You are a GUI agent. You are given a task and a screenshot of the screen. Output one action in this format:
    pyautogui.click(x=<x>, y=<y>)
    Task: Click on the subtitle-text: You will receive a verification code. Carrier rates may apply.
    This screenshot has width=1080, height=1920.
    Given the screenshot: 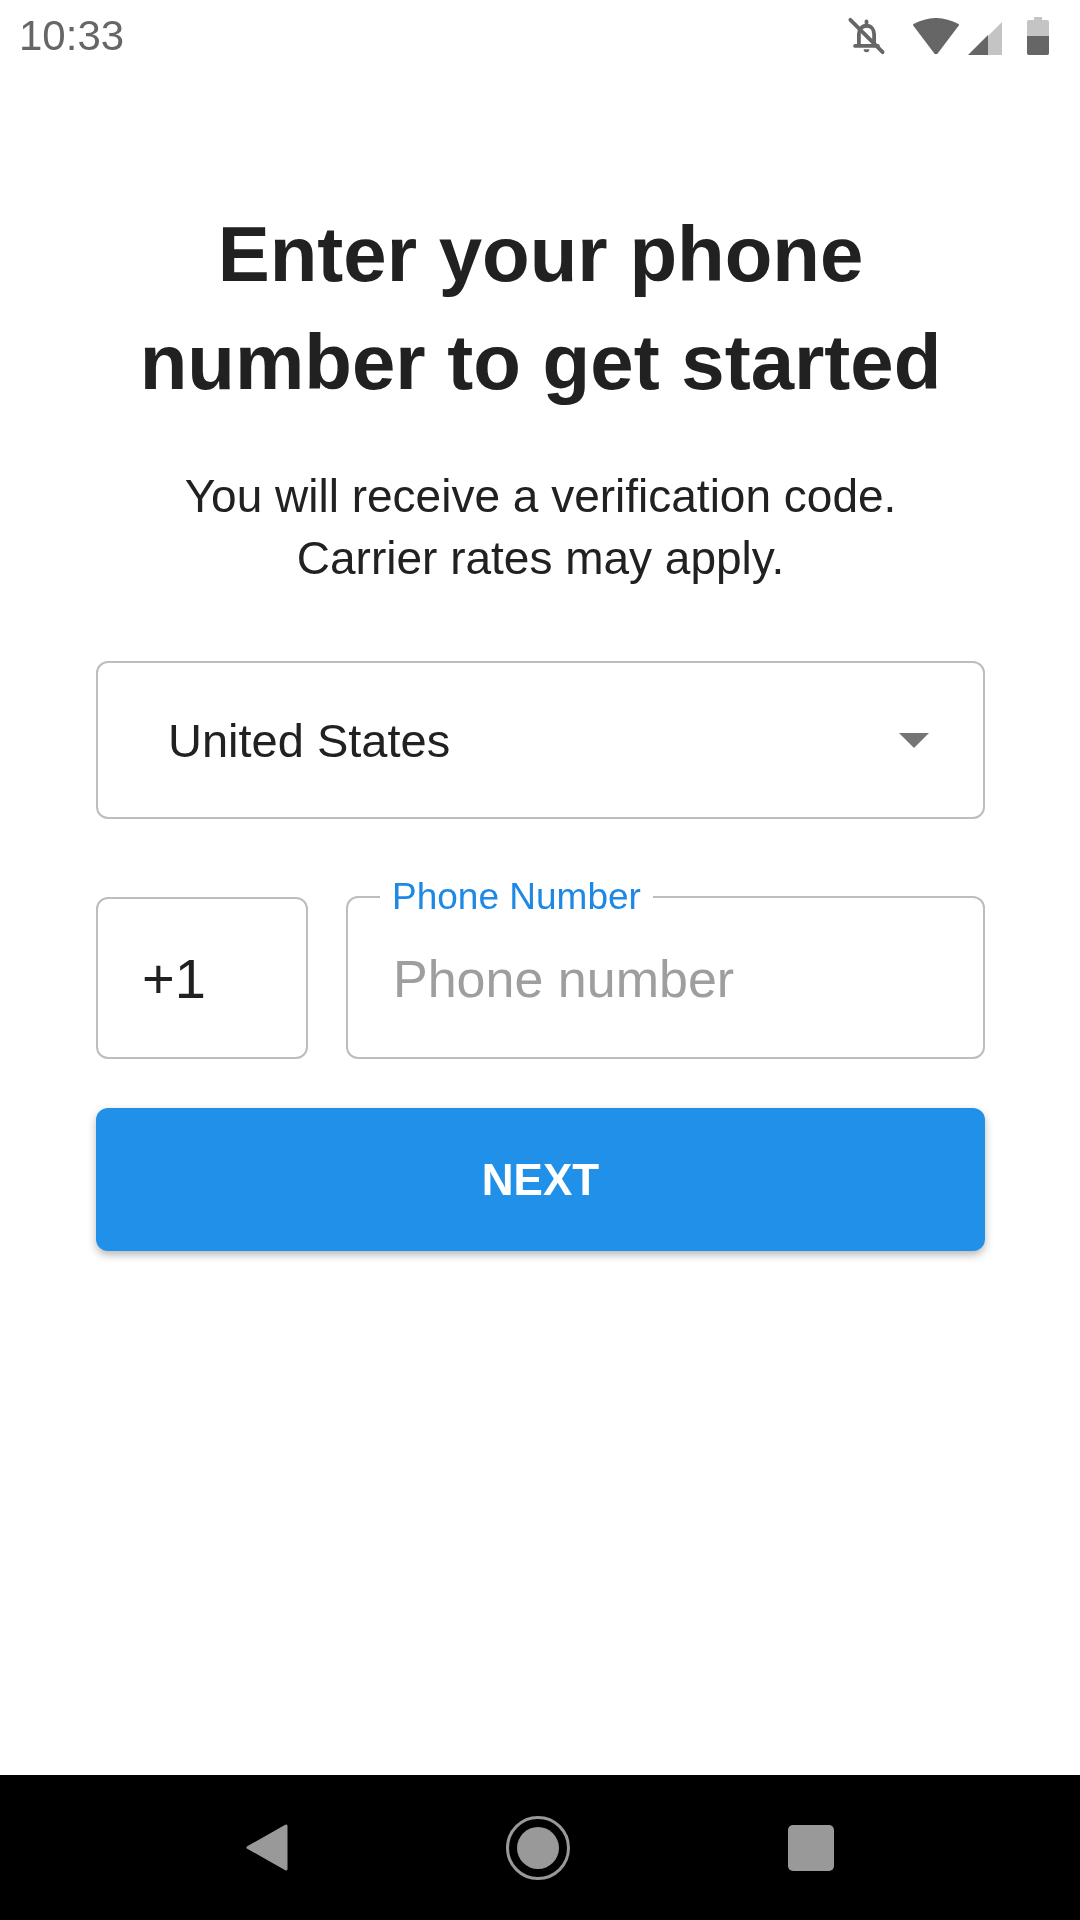 What is the action you would take?
    pyautogui.click(x=540, y=527)
    